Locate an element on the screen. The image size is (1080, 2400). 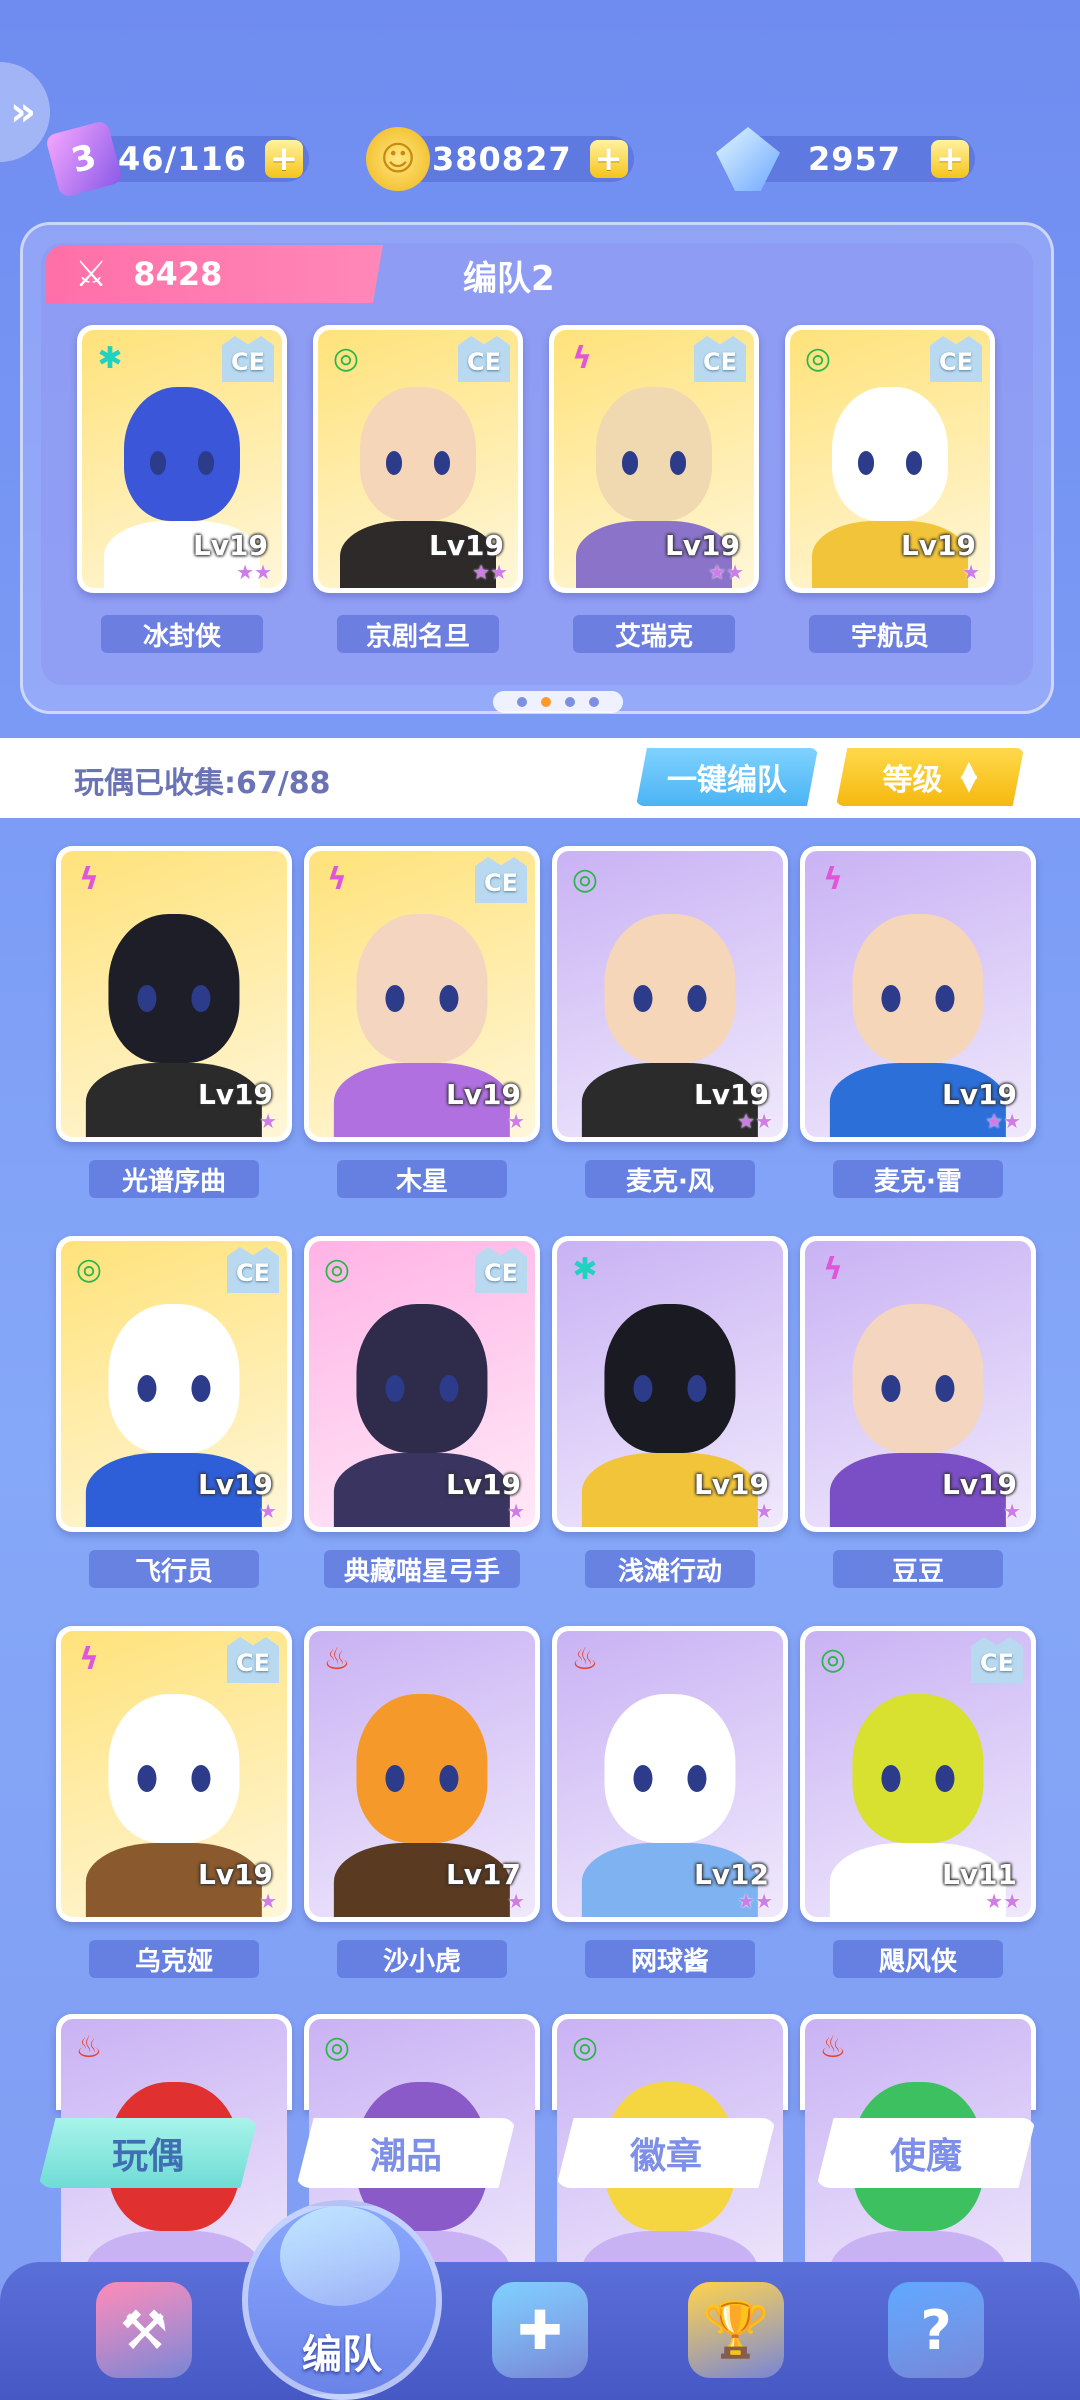
nav-item: ⚒ is located at coordinates (144, 2330).